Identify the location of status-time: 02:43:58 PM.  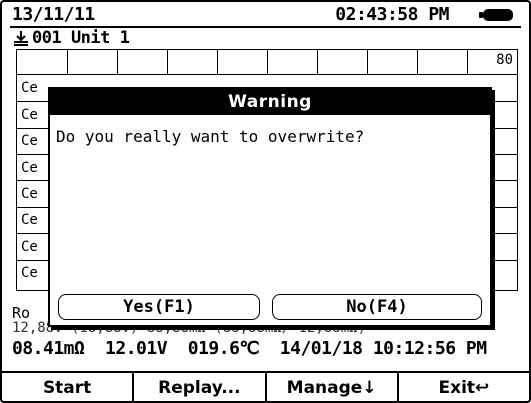
(392, 14).